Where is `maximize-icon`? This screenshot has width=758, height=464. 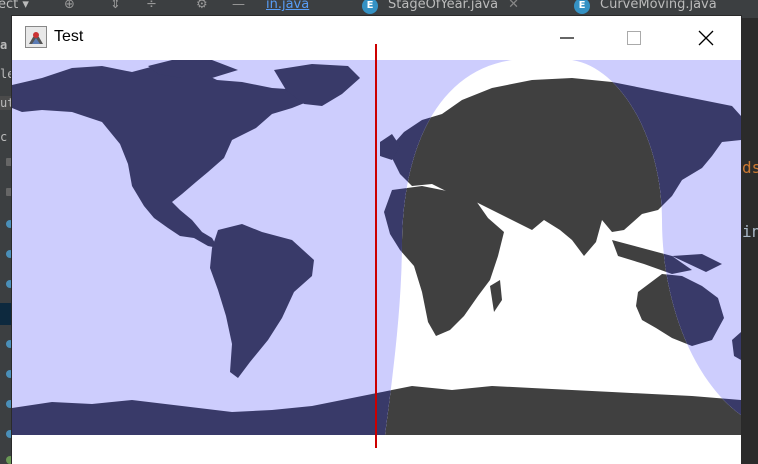
maximize-icon is located at coordinates (634, 38).